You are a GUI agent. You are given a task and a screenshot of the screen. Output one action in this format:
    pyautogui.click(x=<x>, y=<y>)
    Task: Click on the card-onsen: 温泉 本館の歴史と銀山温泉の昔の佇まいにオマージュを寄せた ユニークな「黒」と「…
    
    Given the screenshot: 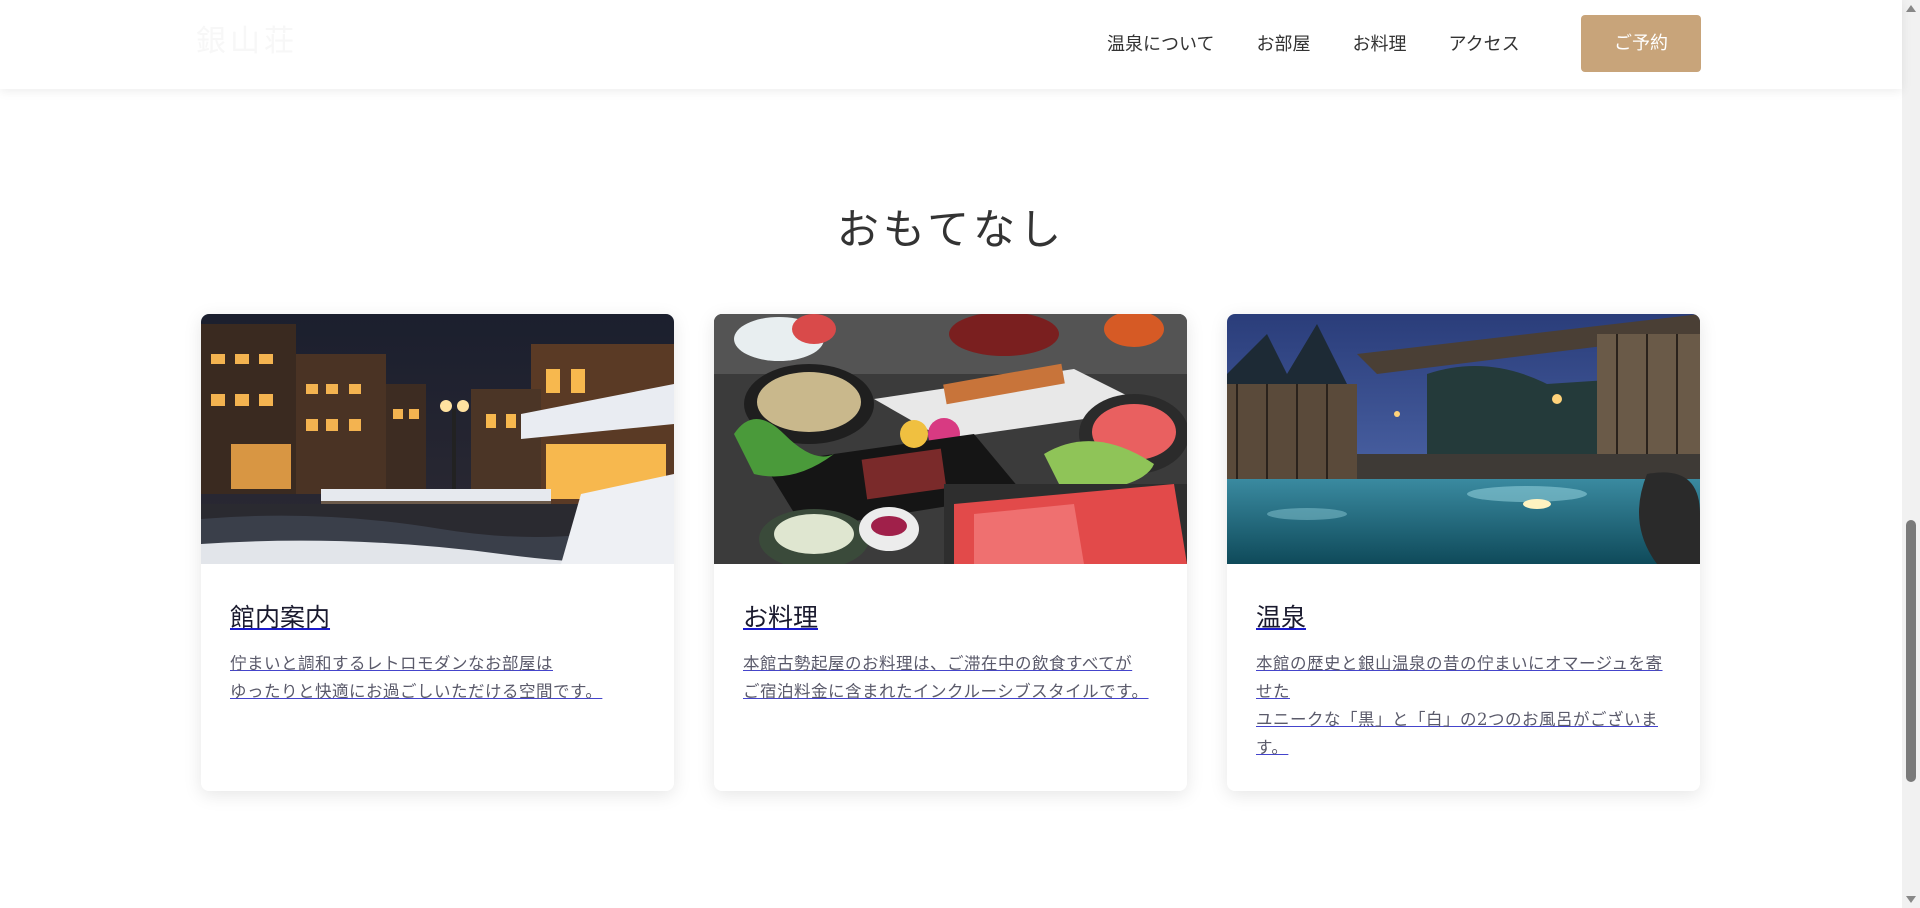 What is the action you would take?
    pyautogui.click(x=1463, y=552)
    